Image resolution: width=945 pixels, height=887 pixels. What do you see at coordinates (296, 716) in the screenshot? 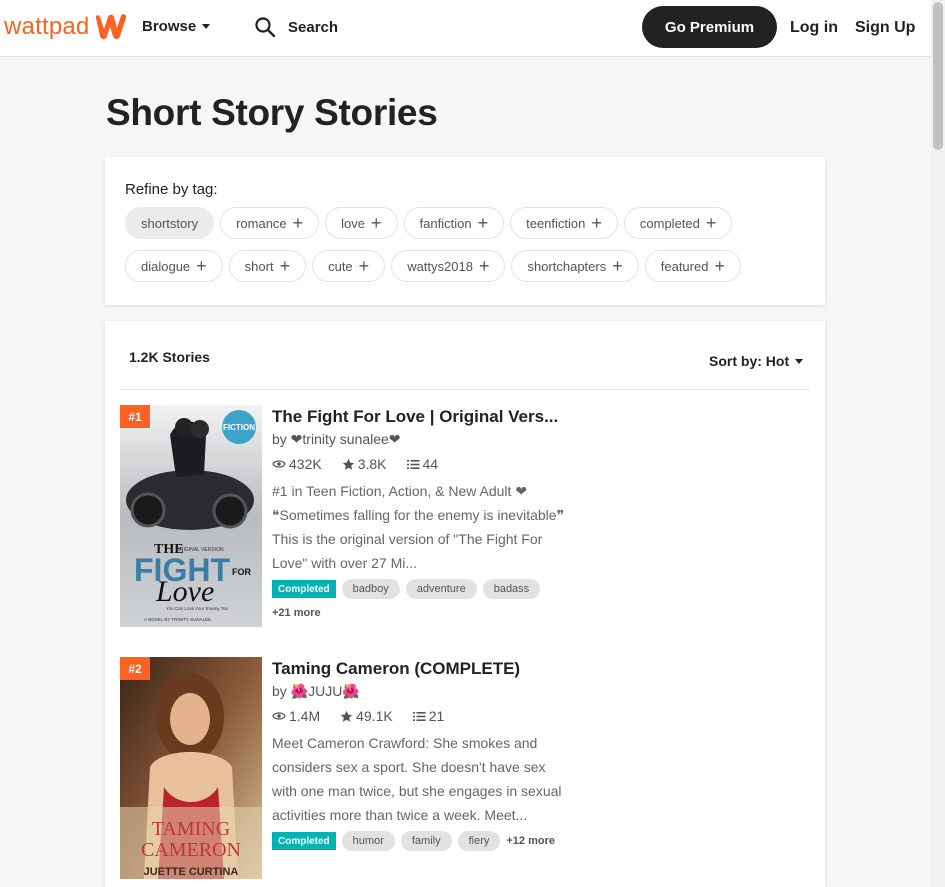
I see `reads-stat: 1.4M` at bounding box center [296, 716].